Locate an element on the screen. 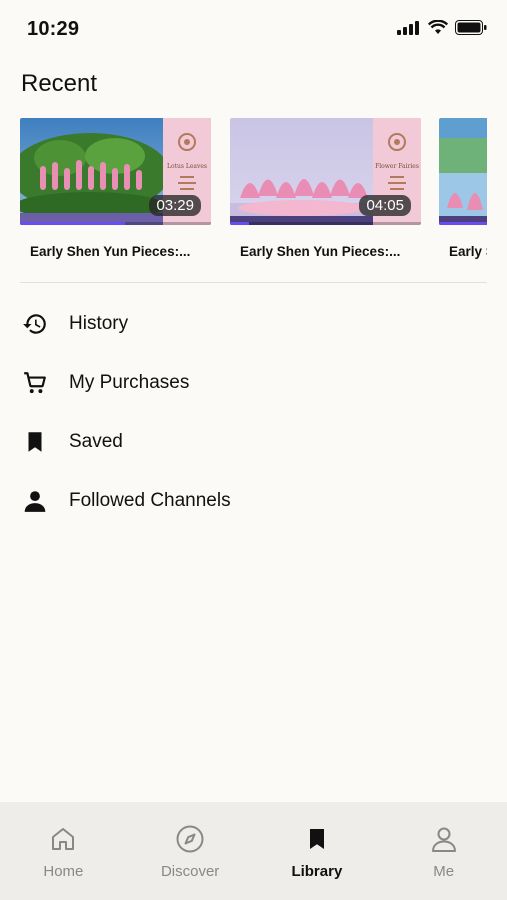 The image size is (507, 900). recent-title: Recent is located at coordinates (59, 83).